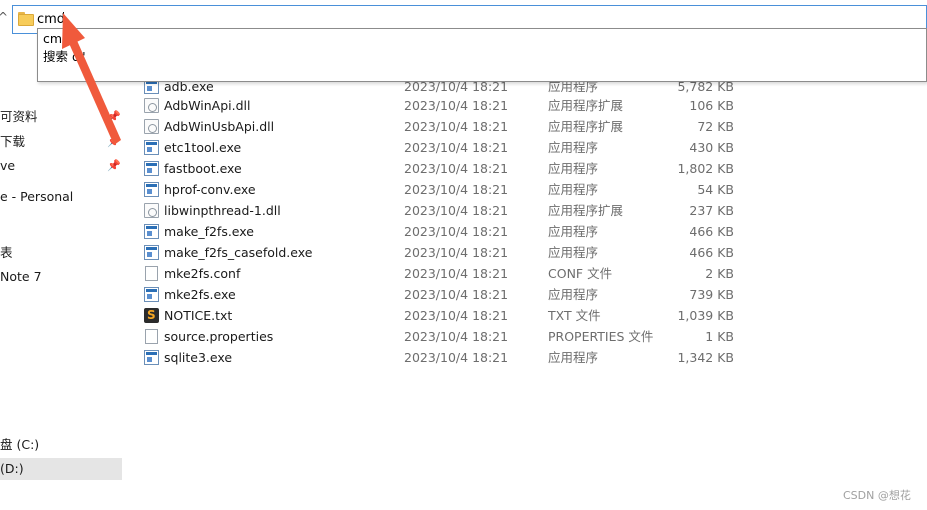  What do you see at coordinates (6, 252) in the screenshot?
I see `nav-item-label: 表` at bounding box center [6, 252].